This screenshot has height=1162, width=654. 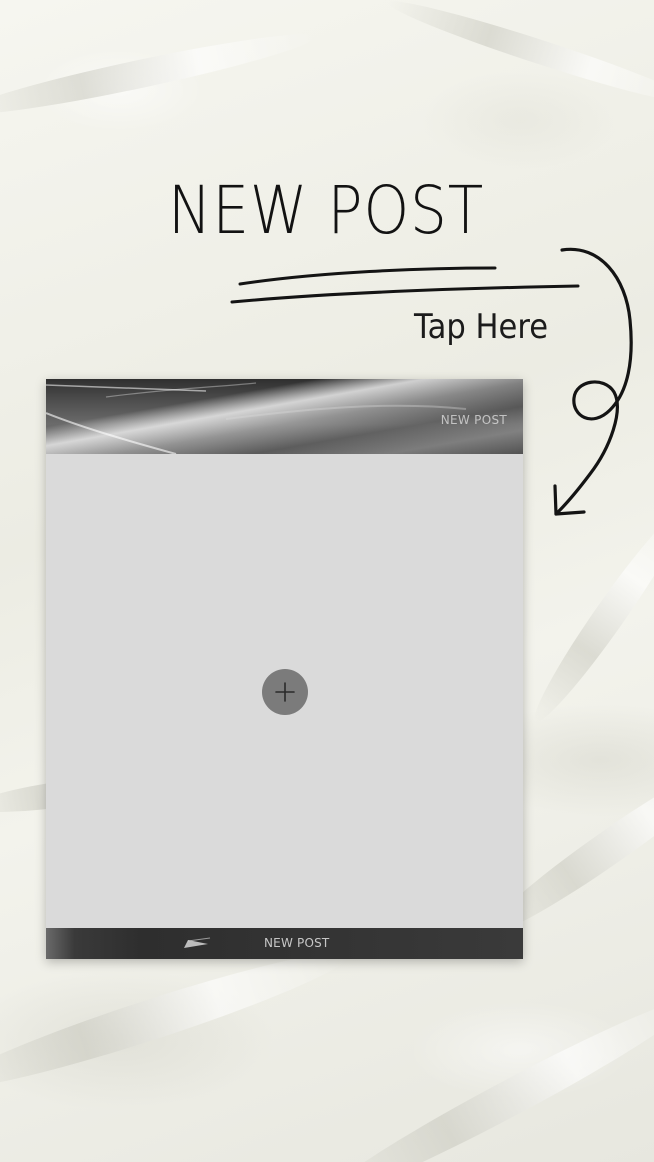 What do you see at coordinates (197, 942) in the screenshot?
I see `swoosh-icon` at bounding box center [197, 942].